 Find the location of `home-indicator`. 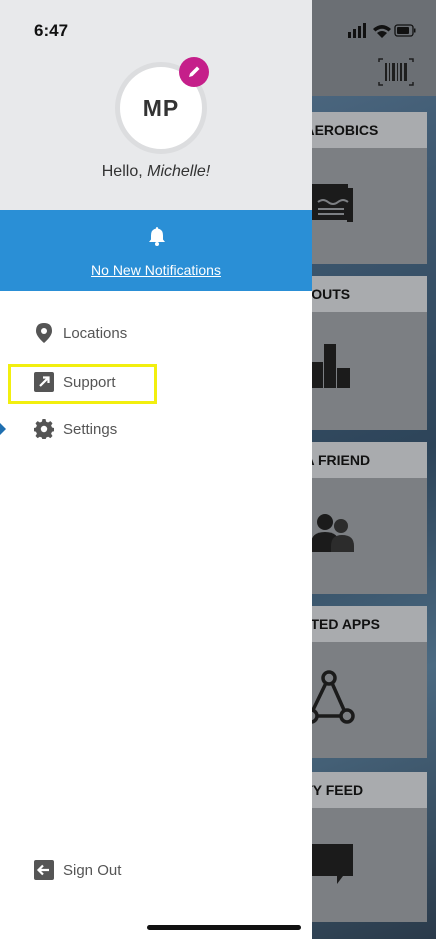

home-indicator is located at coordinates (224, 927).